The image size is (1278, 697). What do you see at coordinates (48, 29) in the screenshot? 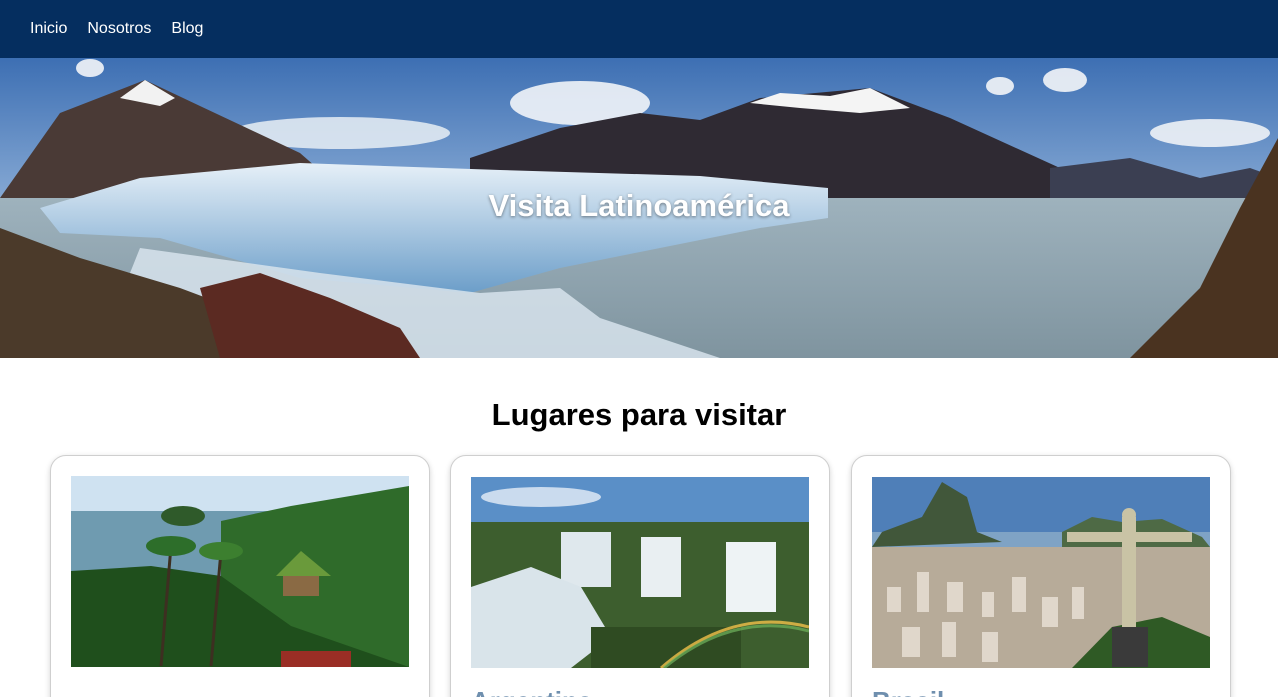
I see `nav-link-inicio: Inicio` at bounding box center [48, 29].